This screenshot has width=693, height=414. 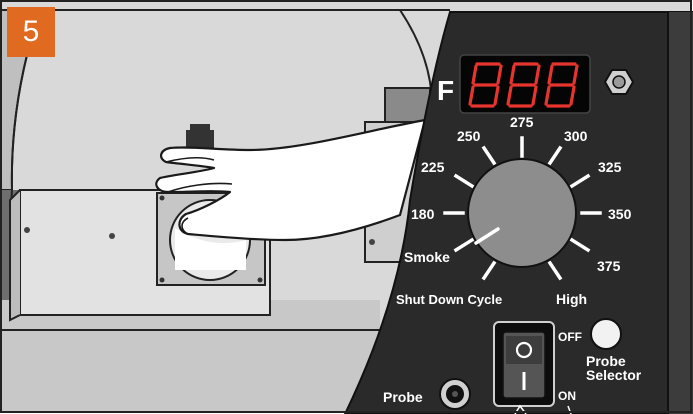 What do you see at coordinates (469, 136) in the screenshot?
I see `dial-label-250: 250` at bounding box center [469, 136].